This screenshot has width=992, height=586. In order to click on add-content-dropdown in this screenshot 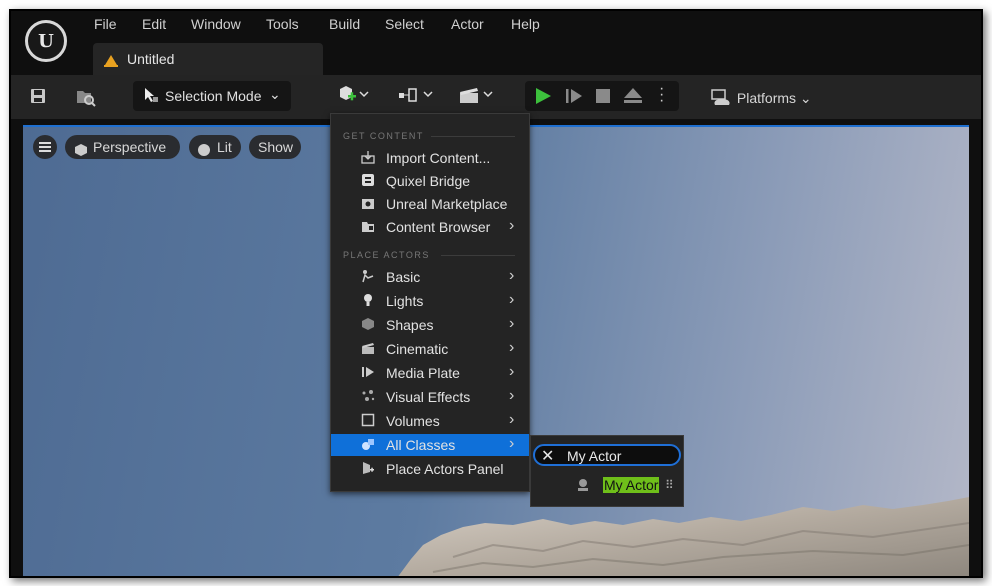, I will do `click(354, 97)`.